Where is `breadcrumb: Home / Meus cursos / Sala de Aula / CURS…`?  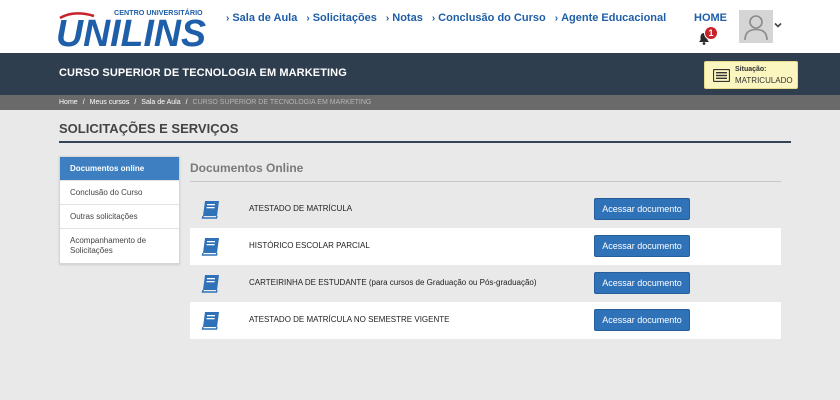 breadcrumb: Home / Meus cursos / Sala de Aula / CURS… is located at coordinates (420, 102).